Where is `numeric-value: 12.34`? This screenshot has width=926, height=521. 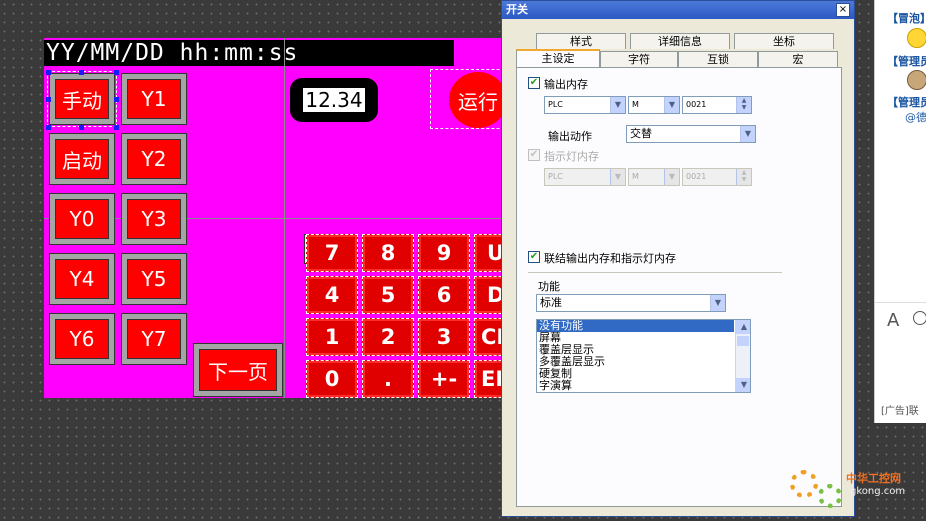 numeric-value: 12.34 is located at coordinates (334, 100).